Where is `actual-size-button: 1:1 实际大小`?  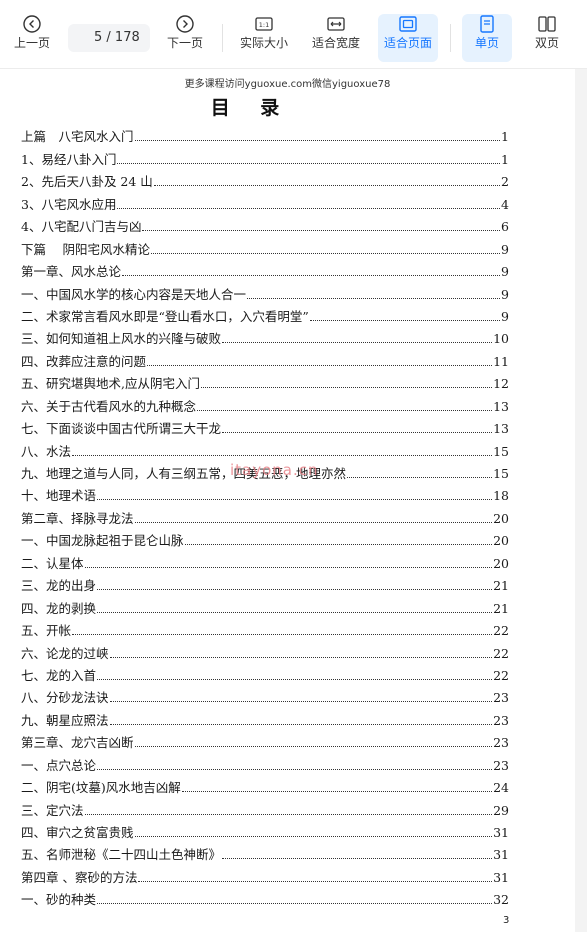 actual-size-button: 1:1 实际大小 is located at coordinates (264, 38).